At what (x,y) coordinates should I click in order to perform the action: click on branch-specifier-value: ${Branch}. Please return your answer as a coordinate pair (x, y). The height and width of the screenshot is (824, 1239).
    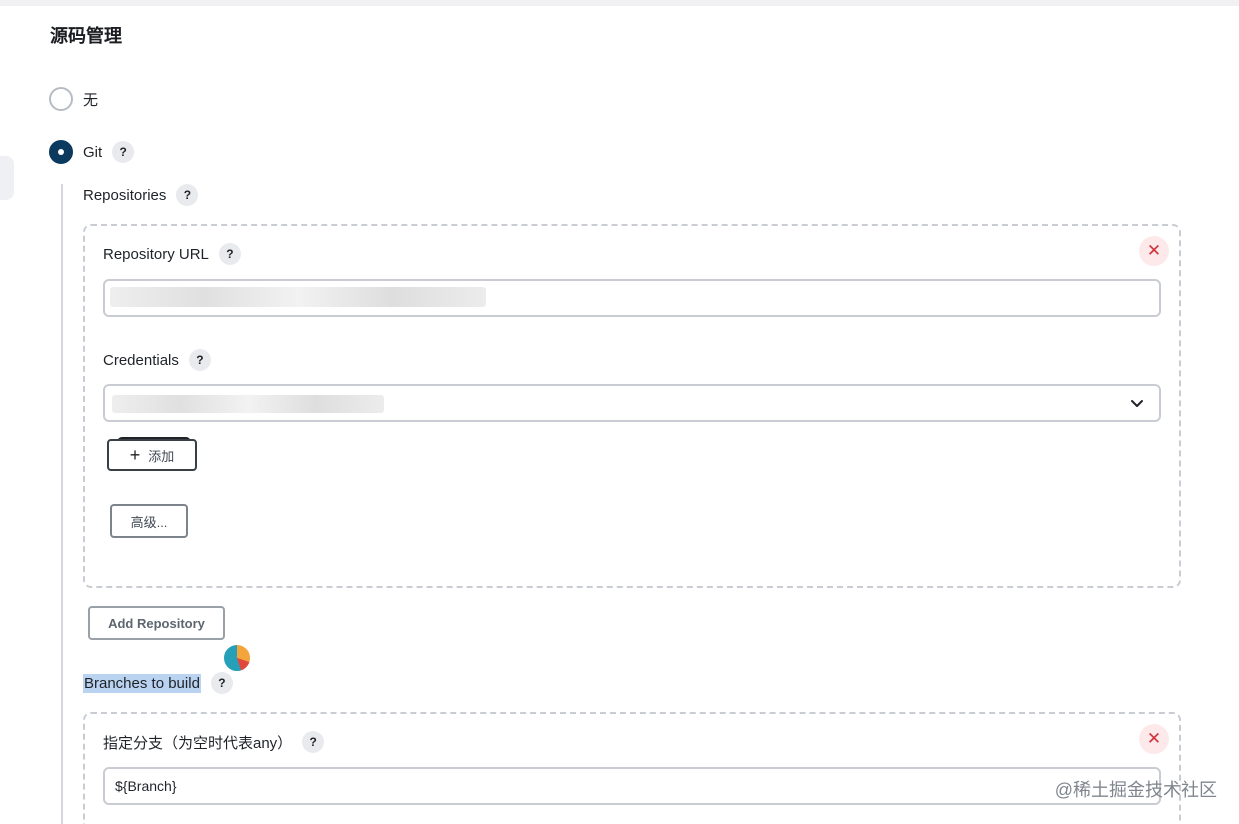
    Looking at the image, I should click on (146, 786).